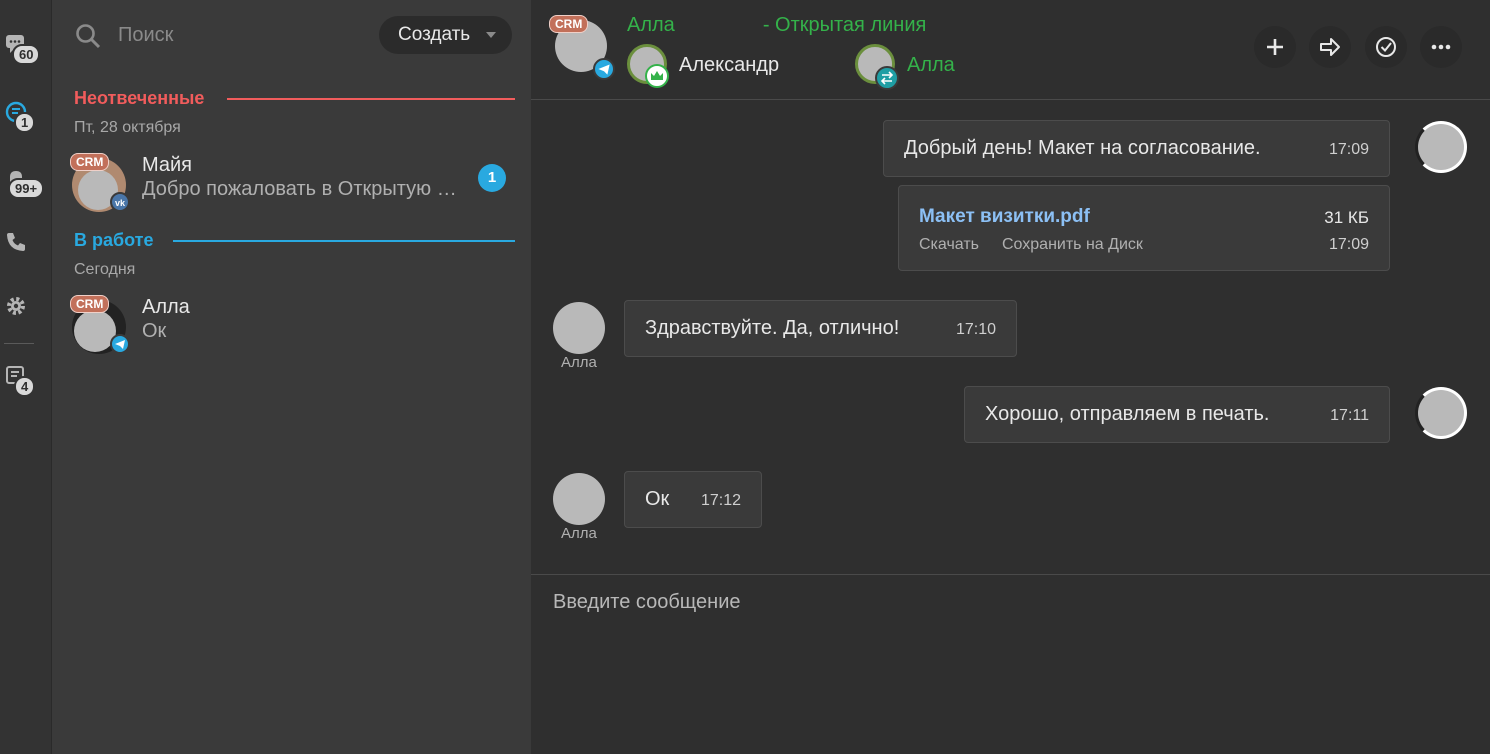 This screenshot has height=754, width=1490. Describe the element at coordinates (26, 54) in the screenshot. I see `rail-badge: 60` at that location.